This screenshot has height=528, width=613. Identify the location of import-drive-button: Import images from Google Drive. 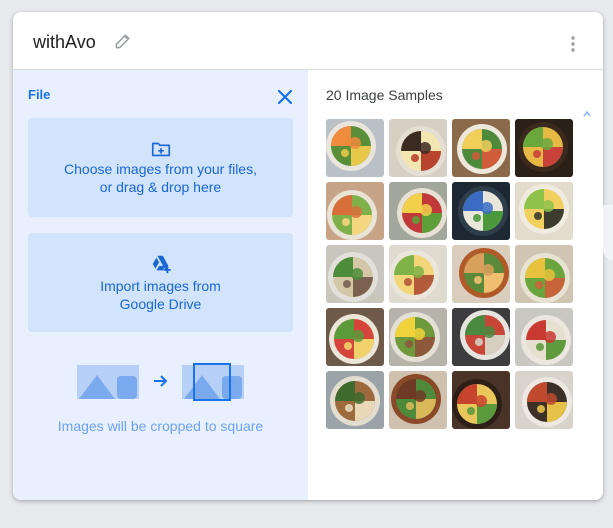
(160, 282).